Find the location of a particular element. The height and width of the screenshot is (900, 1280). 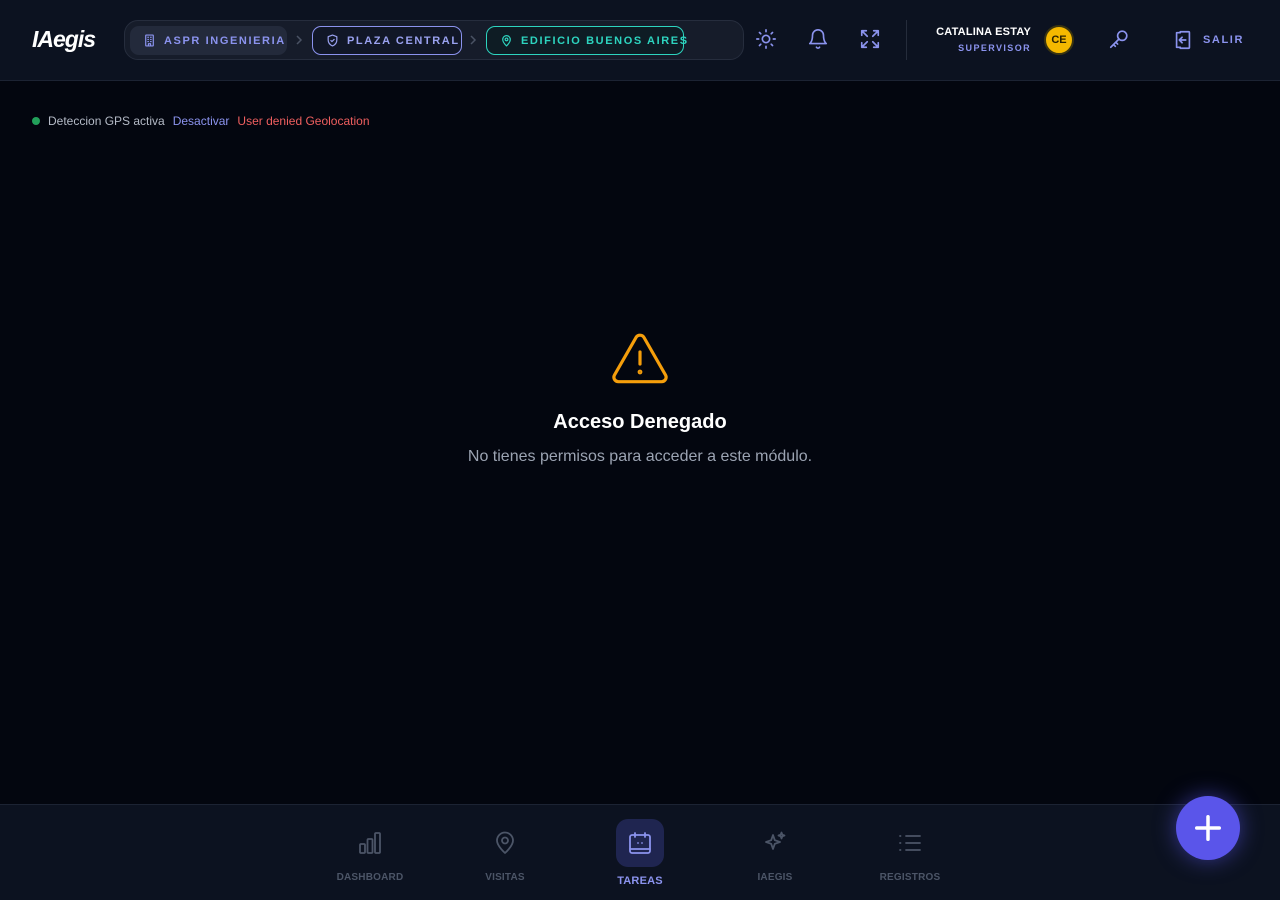

warning-icon is located at coordinates (640, 358).